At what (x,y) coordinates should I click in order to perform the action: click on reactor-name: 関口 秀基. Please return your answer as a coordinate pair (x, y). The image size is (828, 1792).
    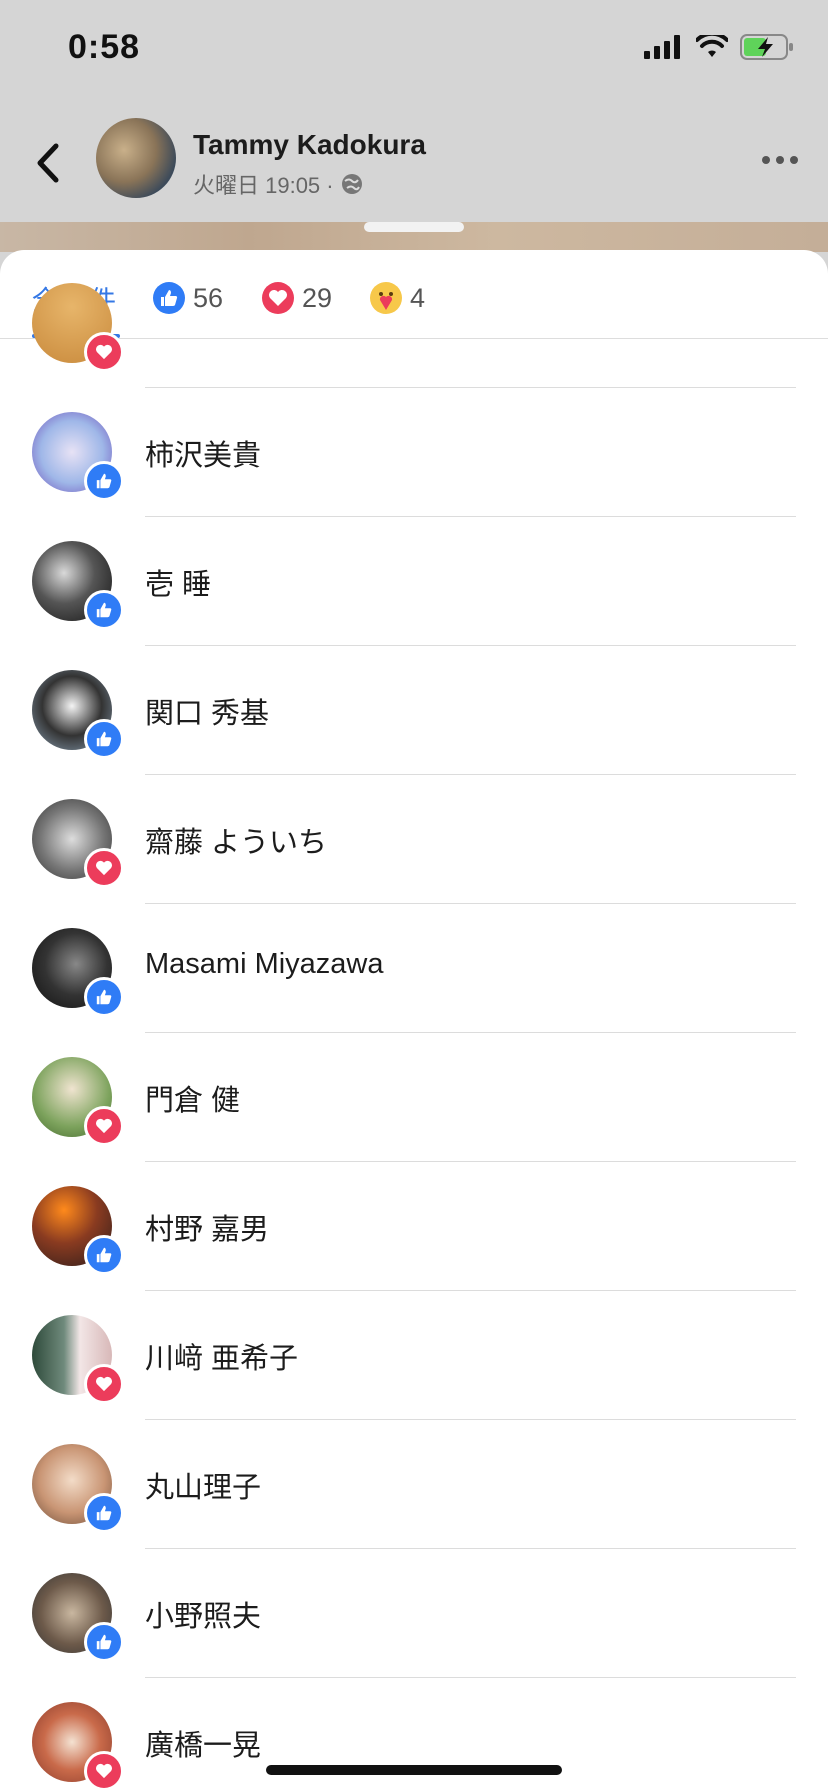
    Looking at the image, I should click on (207, 711).